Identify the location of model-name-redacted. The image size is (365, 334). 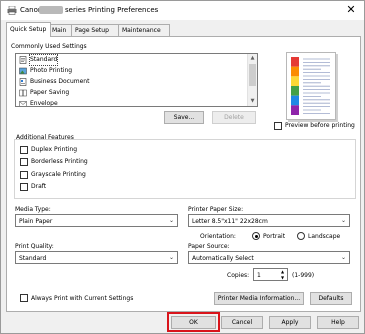
(51, 10).